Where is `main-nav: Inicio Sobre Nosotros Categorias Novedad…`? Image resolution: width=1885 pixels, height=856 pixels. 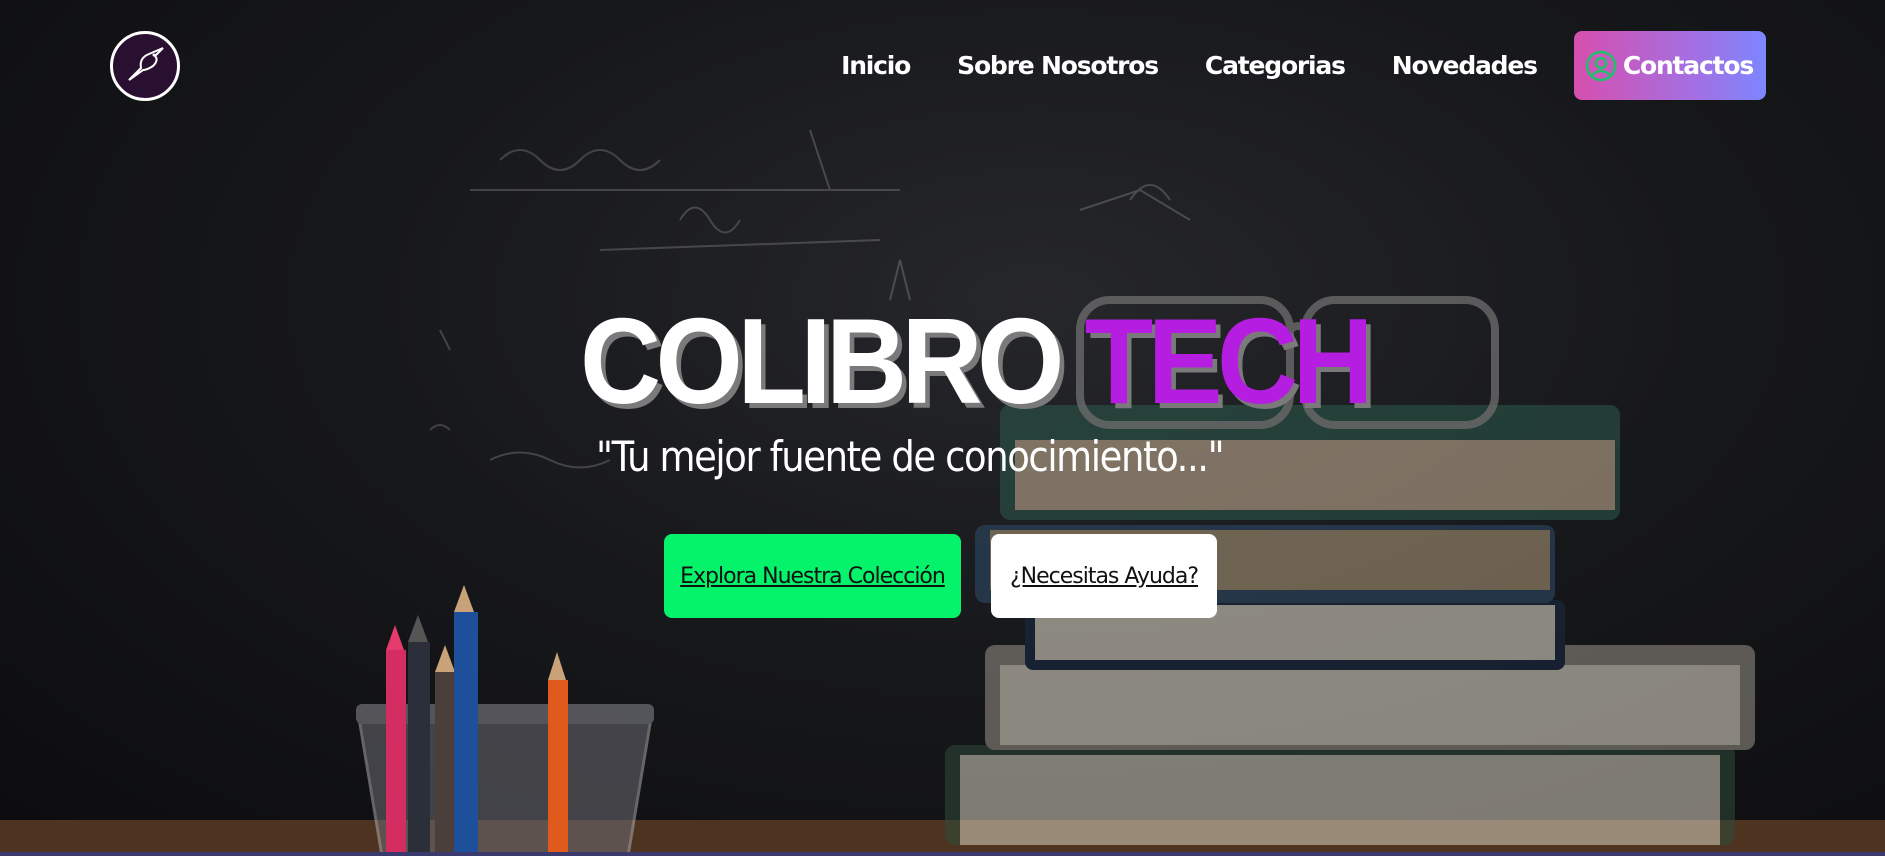
main-nav: Inicio Sobre Nosotros Categorias Novedad… is located at coordinates (1303, 65).